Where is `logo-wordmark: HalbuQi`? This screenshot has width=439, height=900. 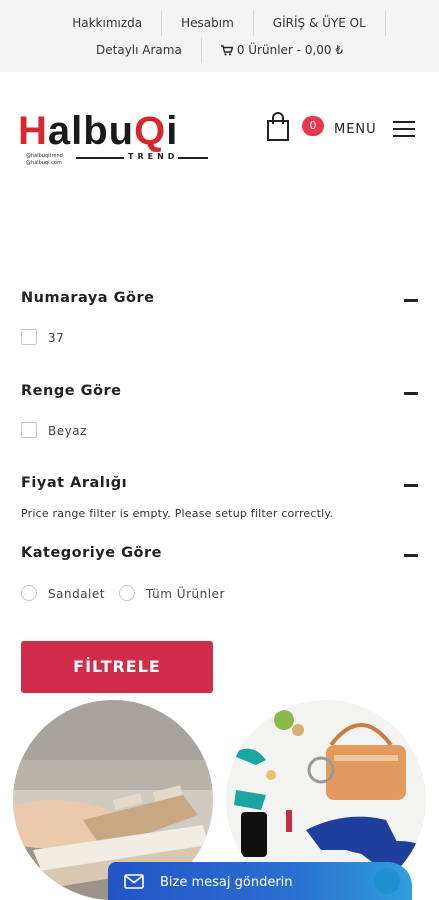 logo-wordmark: HalbuQi is located at coordinates (98, 131).